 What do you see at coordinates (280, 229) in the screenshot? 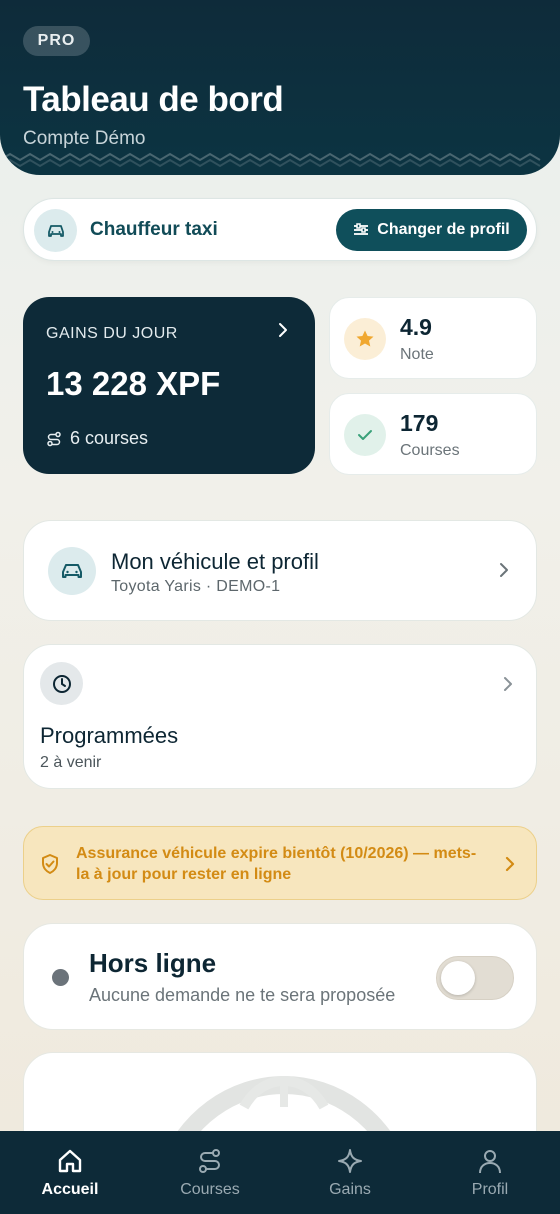
I see `profile-bar: Chauffeur taxi Changer de profil` at bounding box center [280, 229].